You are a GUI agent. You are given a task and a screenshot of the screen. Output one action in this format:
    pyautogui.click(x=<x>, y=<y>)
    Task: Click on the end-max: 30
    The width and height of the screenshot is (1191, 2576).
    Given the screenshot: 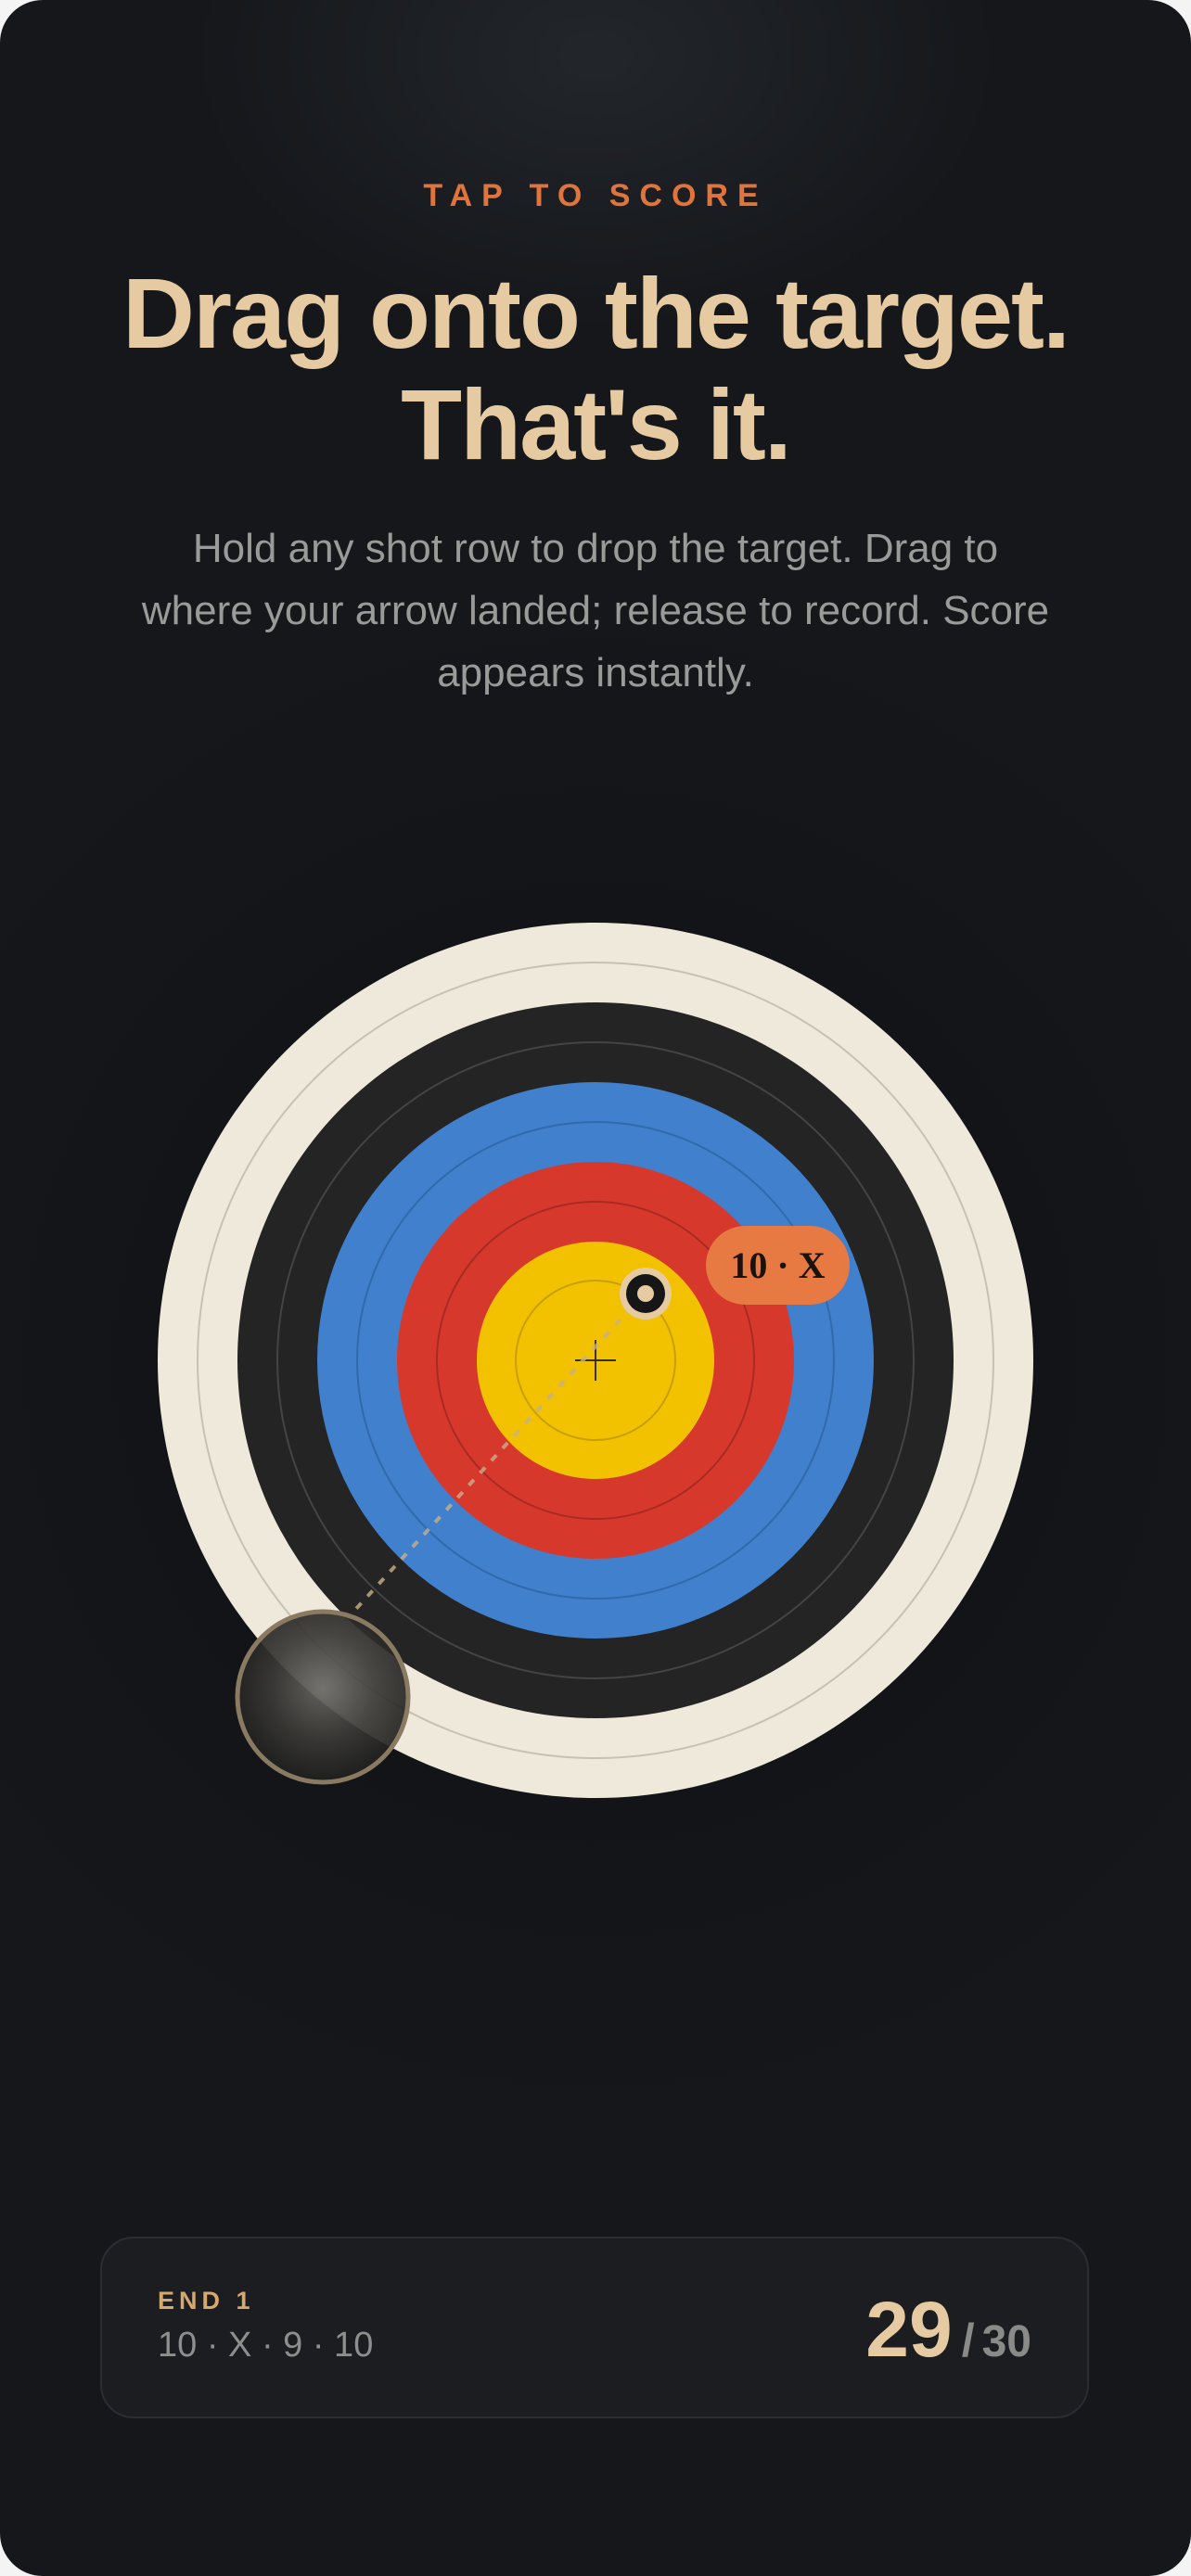 What is the action you would take?
    pyautogui.click(x=1006, y=2341)
    